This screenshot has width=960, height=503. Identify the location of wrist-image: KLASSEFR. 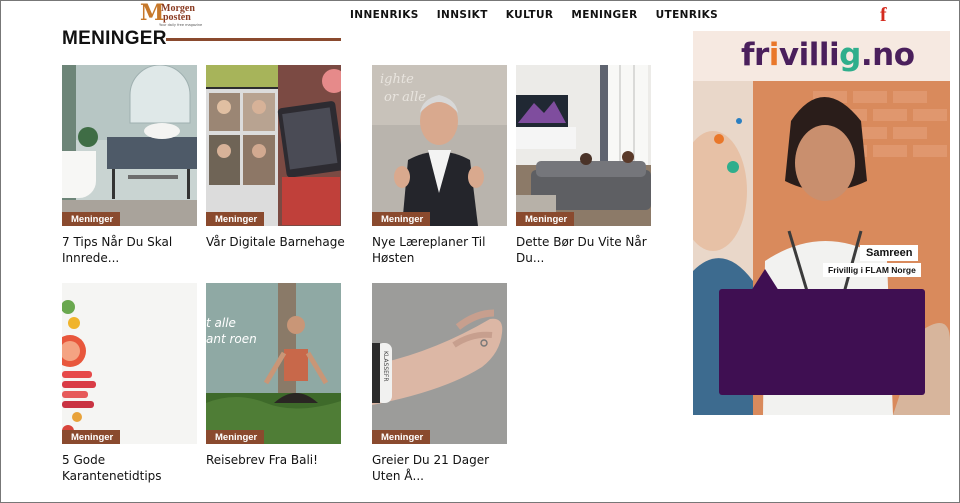
(439, 363).